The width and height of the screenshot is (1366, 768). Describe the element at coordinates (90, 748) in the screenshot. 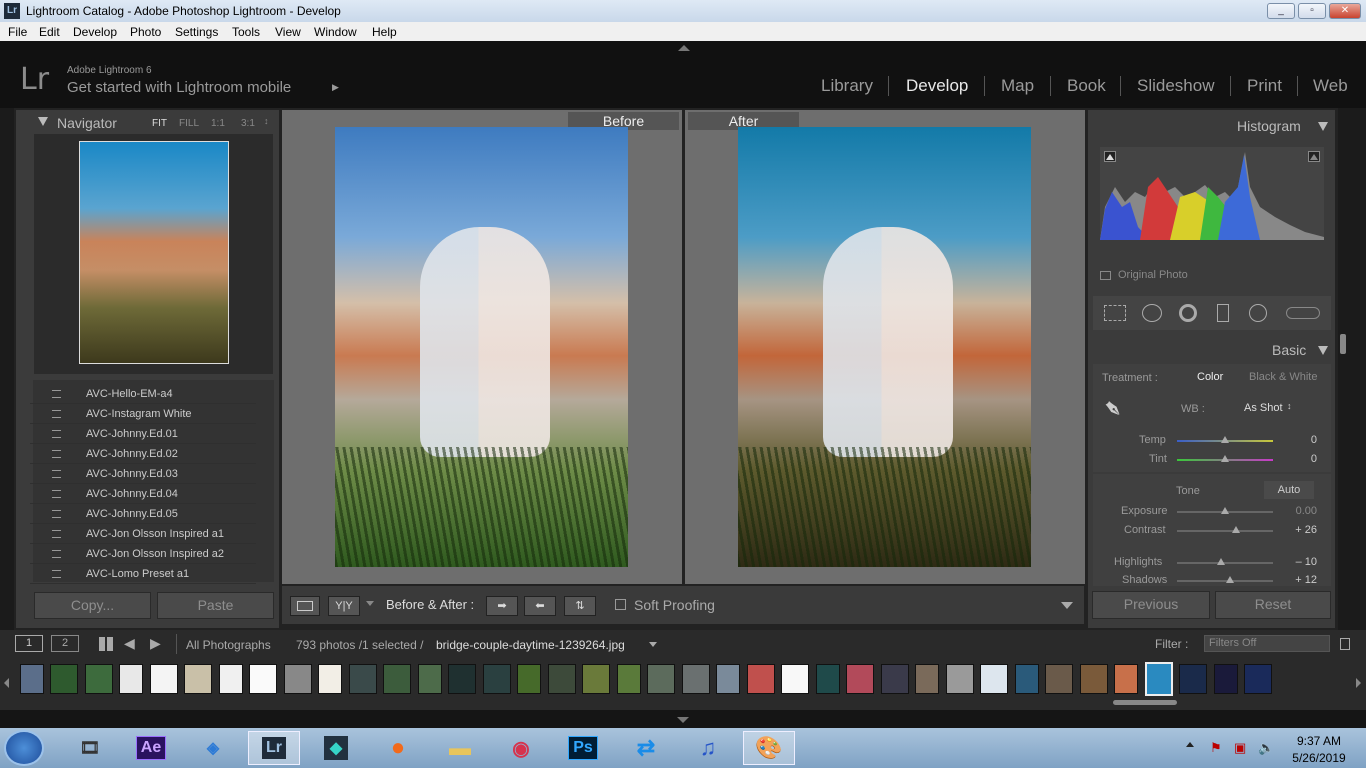

I see `media-player-icon: 🎞` at that location.